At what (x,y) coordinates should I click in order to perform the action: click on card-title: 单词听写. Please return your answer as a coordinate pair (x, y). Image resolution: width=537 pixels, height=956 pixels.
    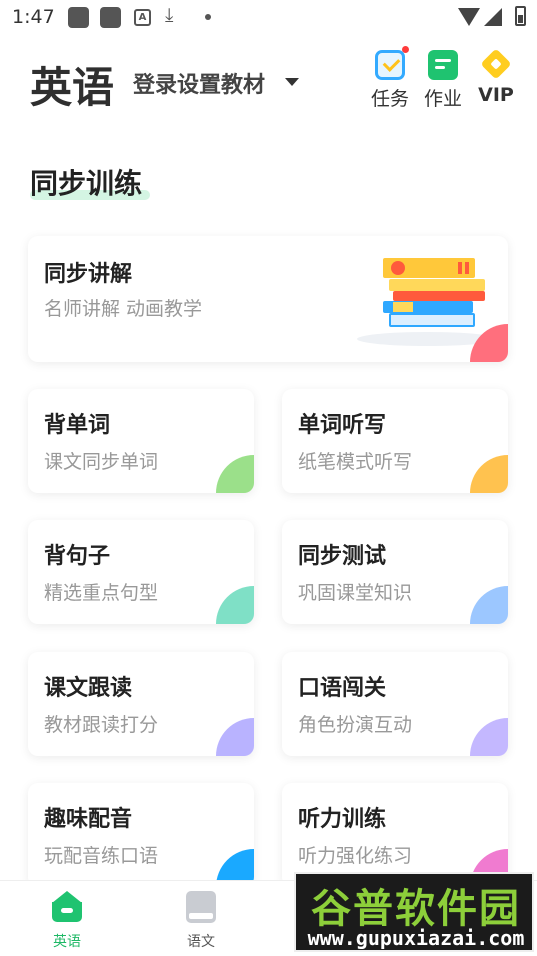
    Looking at the image, I should click on (342, 425).